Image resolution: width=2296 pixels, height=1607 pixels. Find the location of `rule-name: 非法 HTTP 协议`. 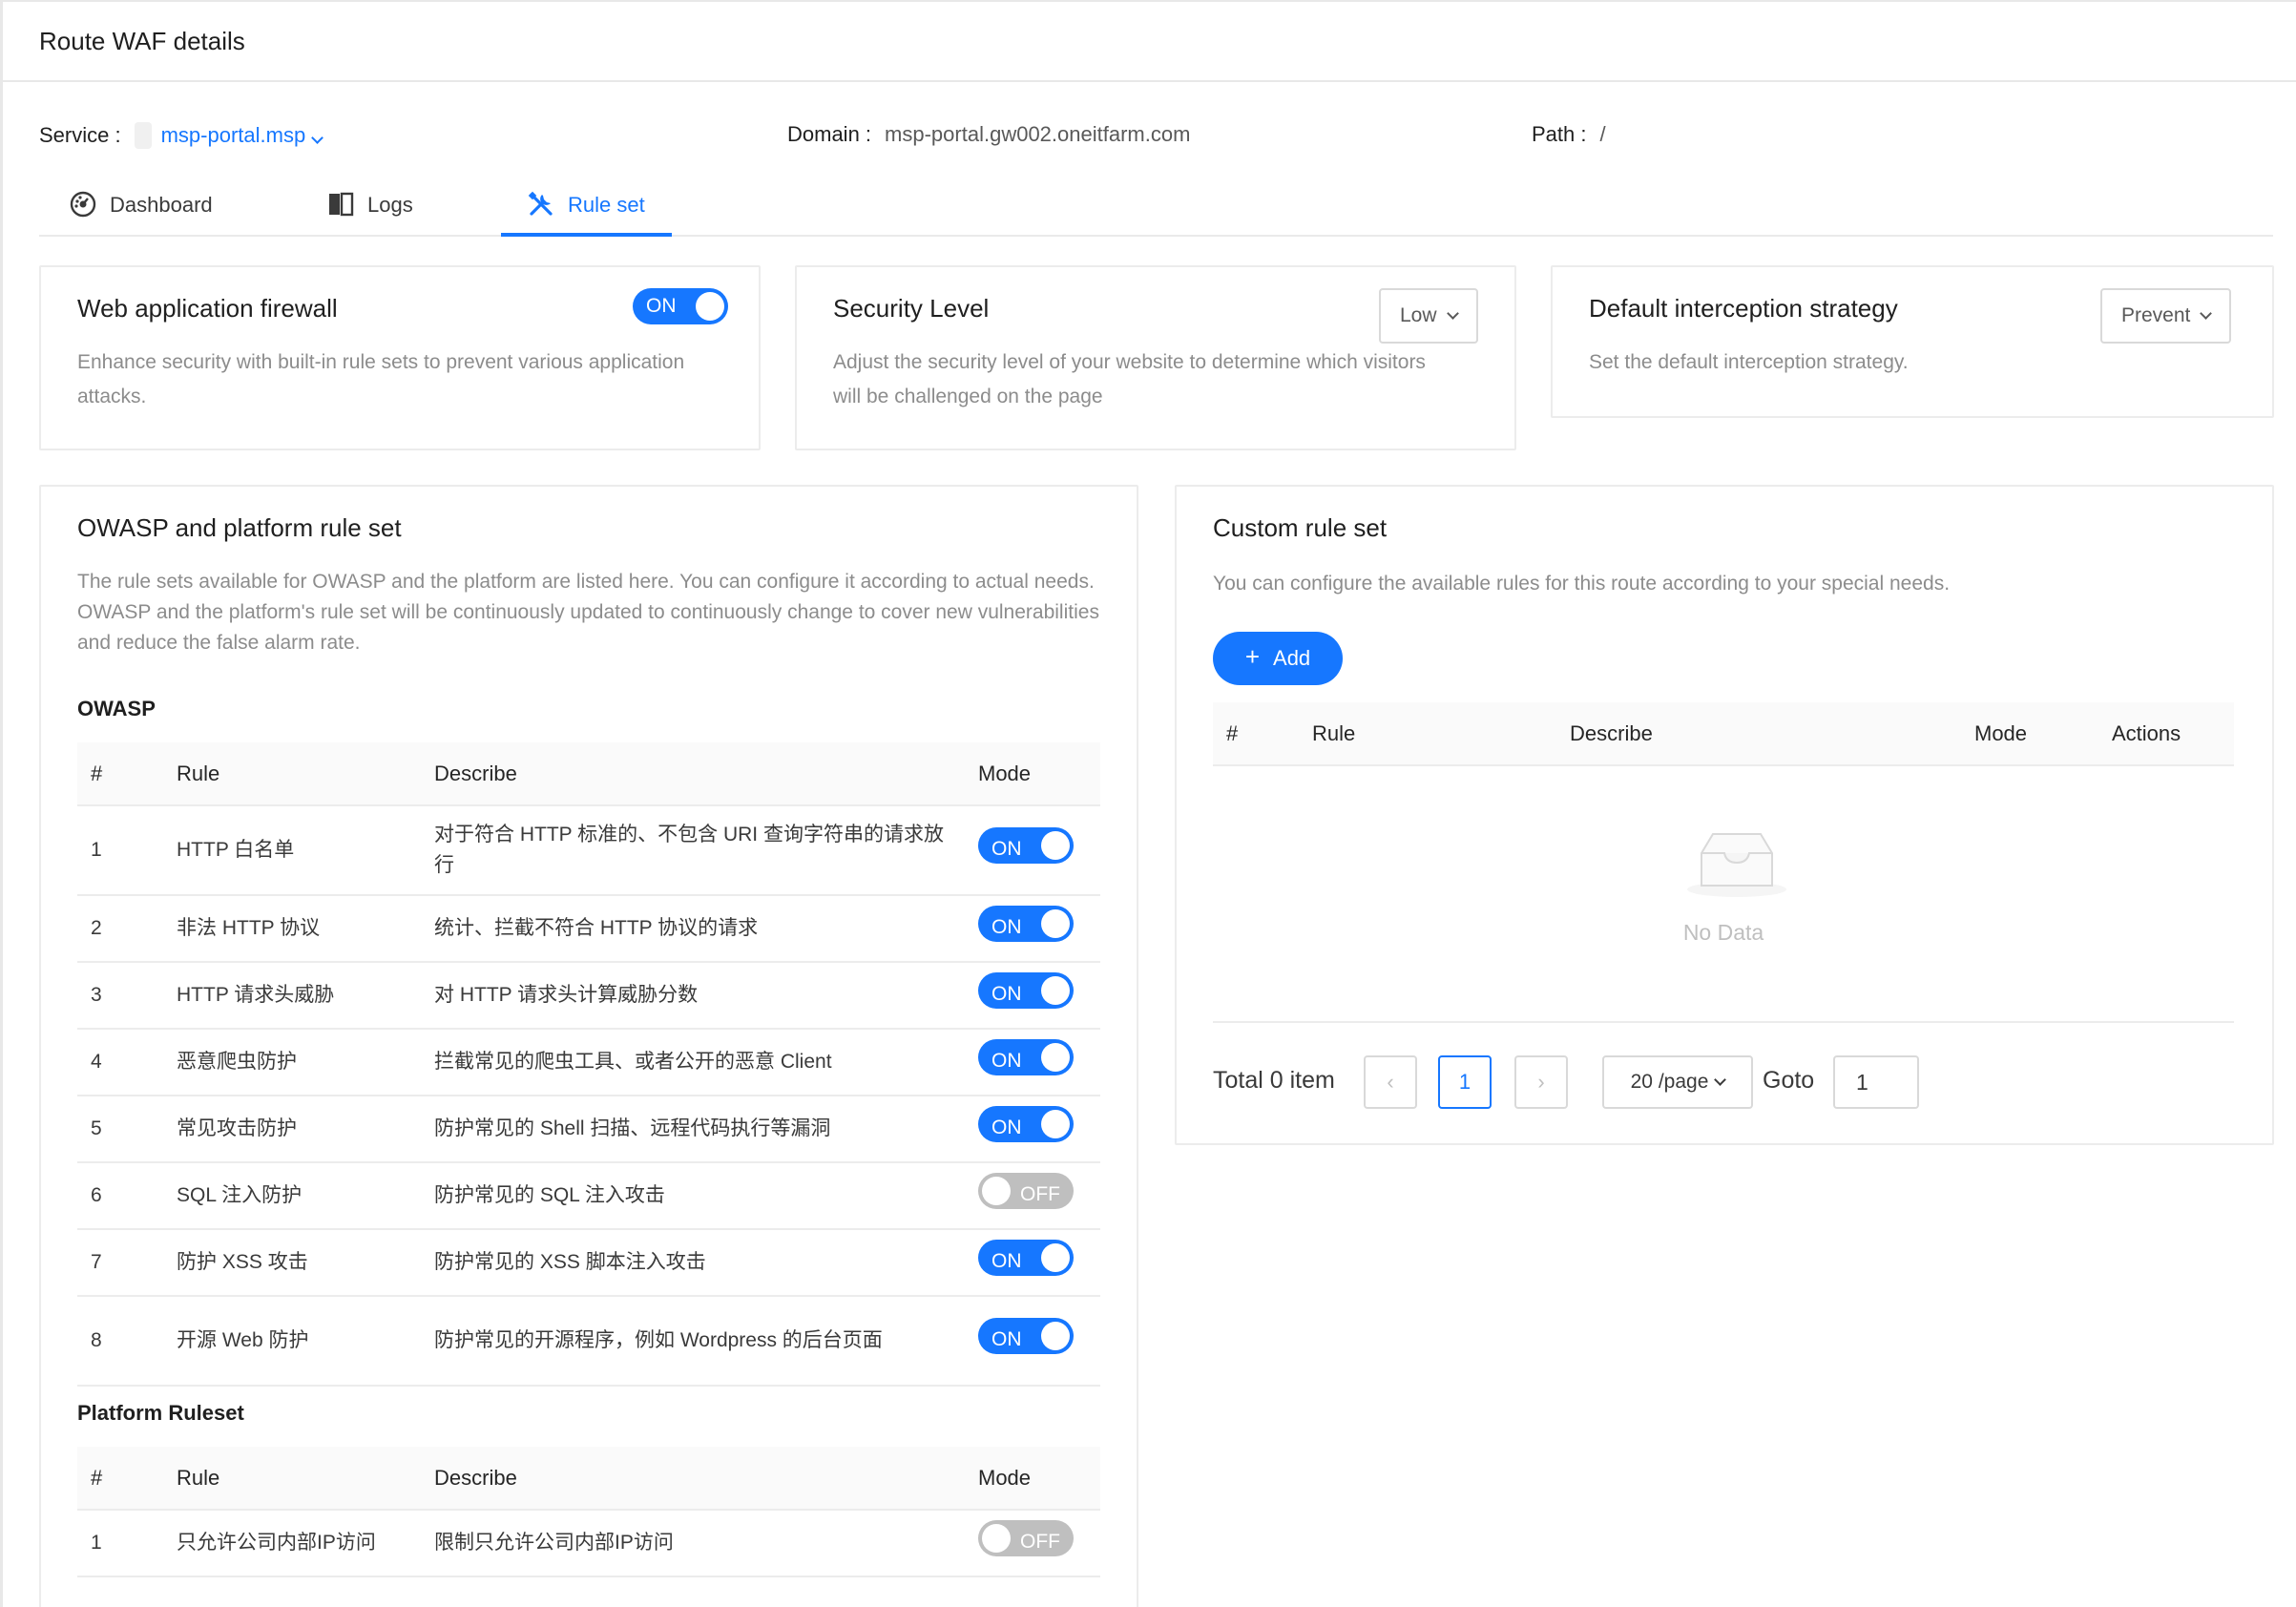

rule-name: 非法 HTTP 协议 is located at coordinates (305, 929).